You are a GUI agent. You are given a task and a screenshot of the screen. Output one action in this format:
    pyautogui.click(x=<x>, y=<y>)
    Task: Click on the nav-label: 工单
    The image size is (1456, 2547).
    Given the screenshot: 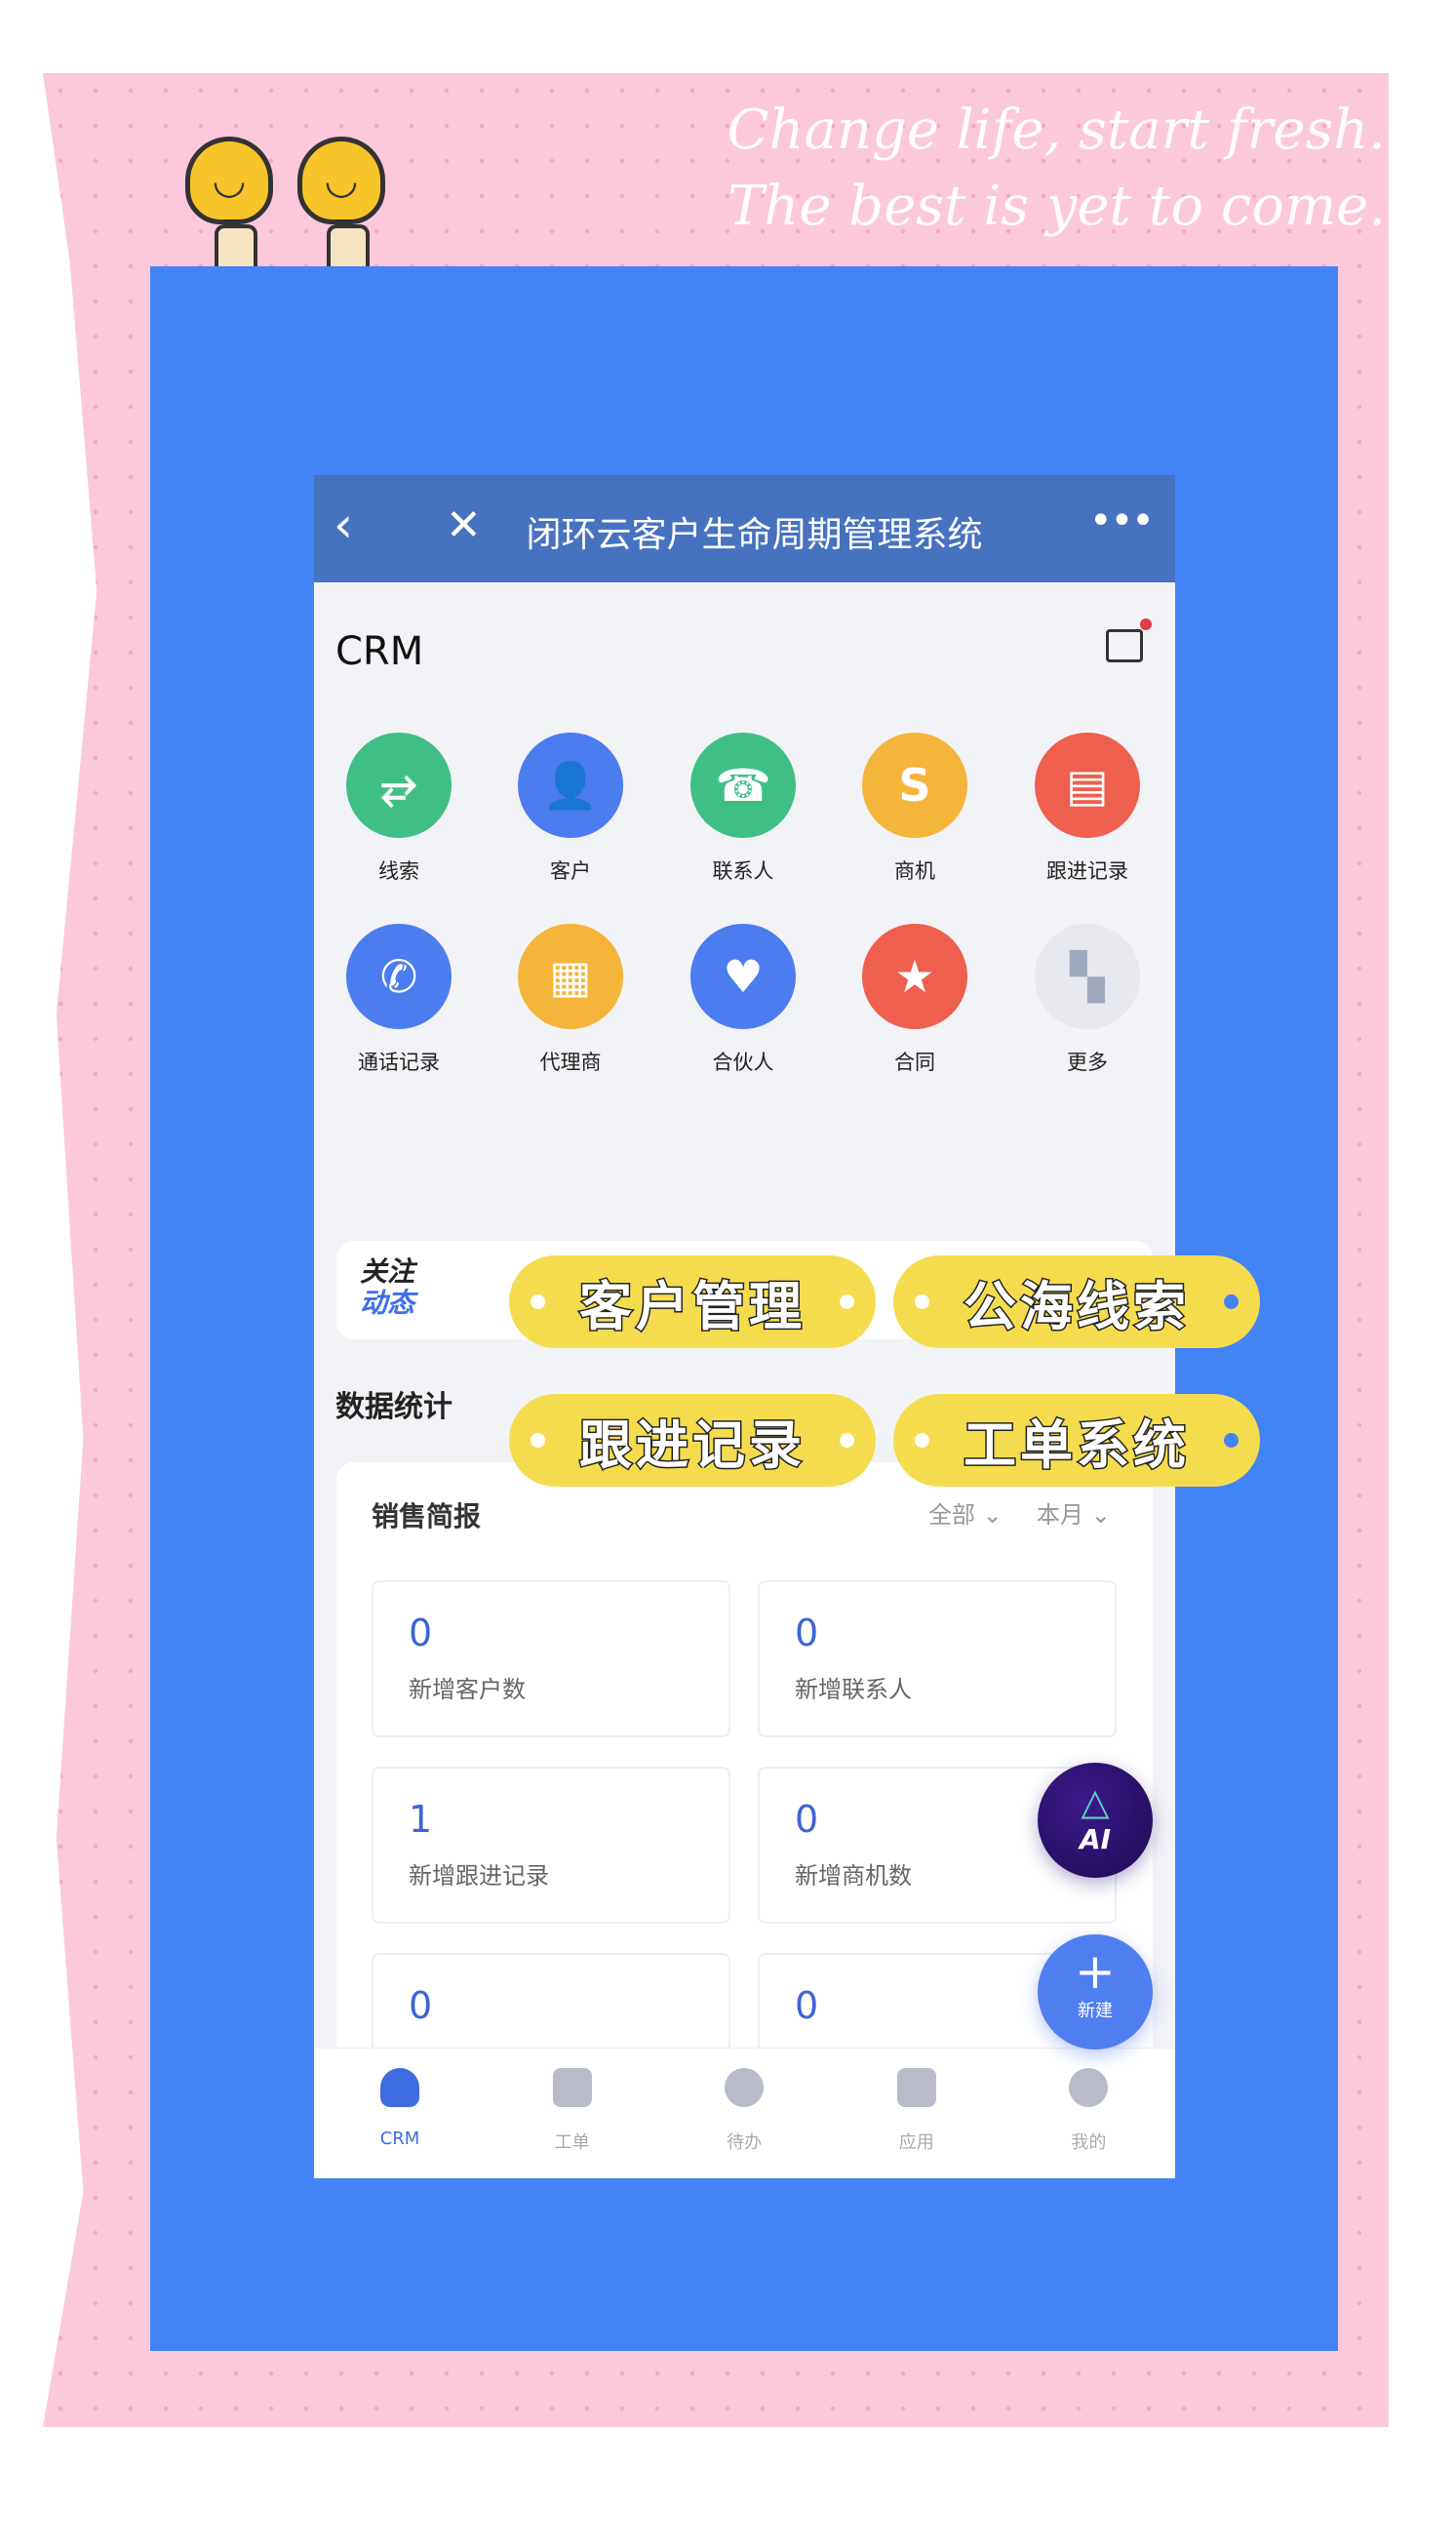 What is the action you would take?
    pyautogui.click(x=572, y=2142)
    